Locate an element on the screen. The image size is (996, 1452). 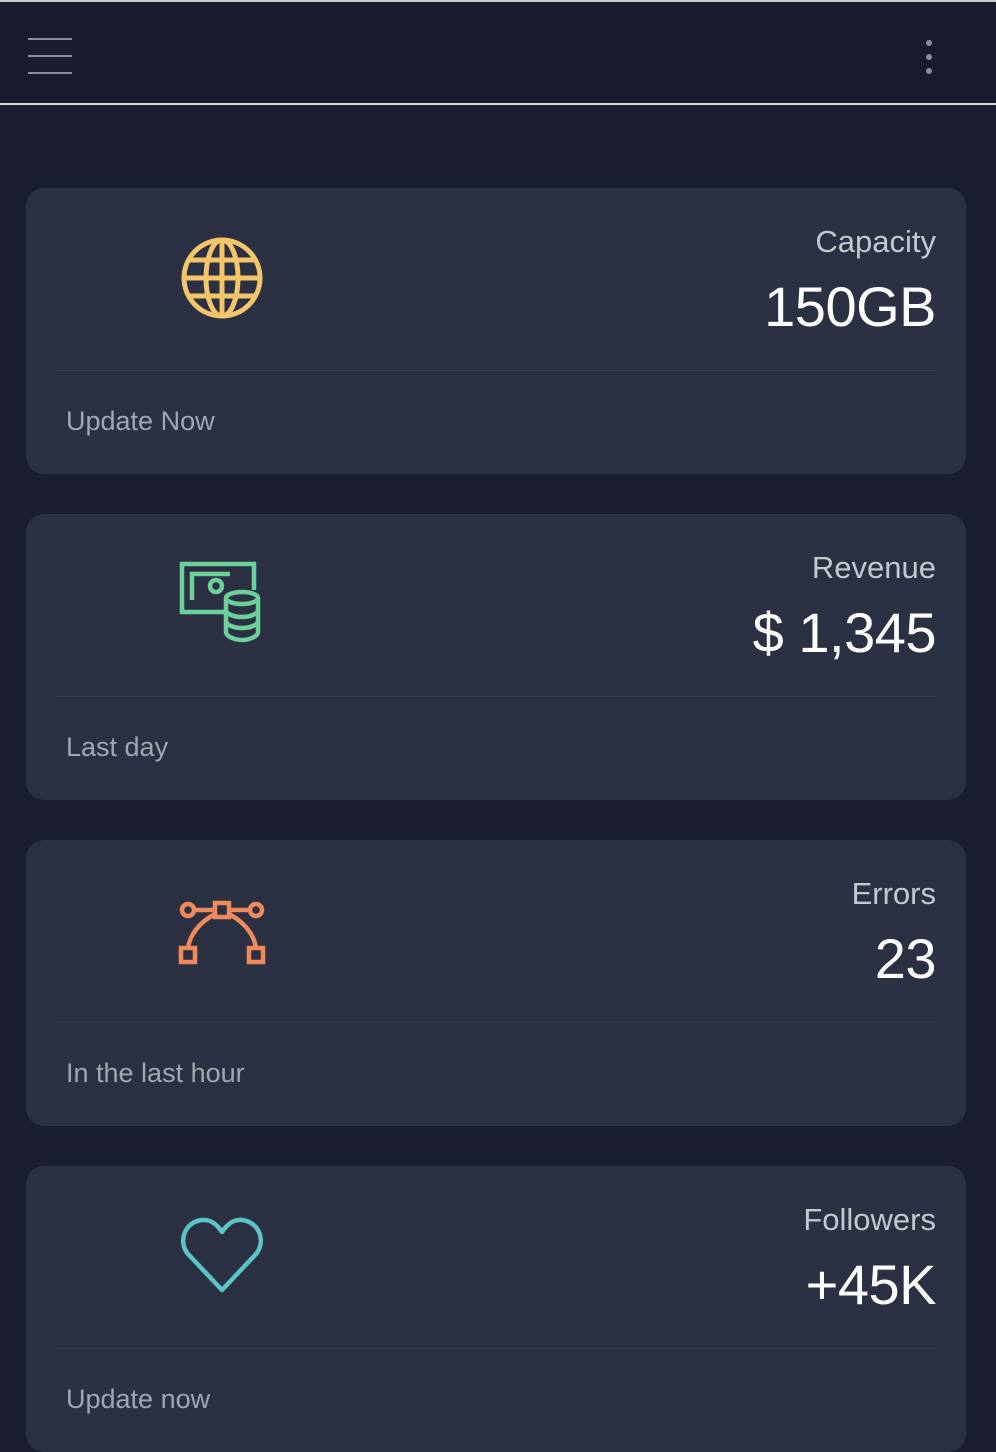
card-footer-link: Update Now is located at coordinates (140, 421).